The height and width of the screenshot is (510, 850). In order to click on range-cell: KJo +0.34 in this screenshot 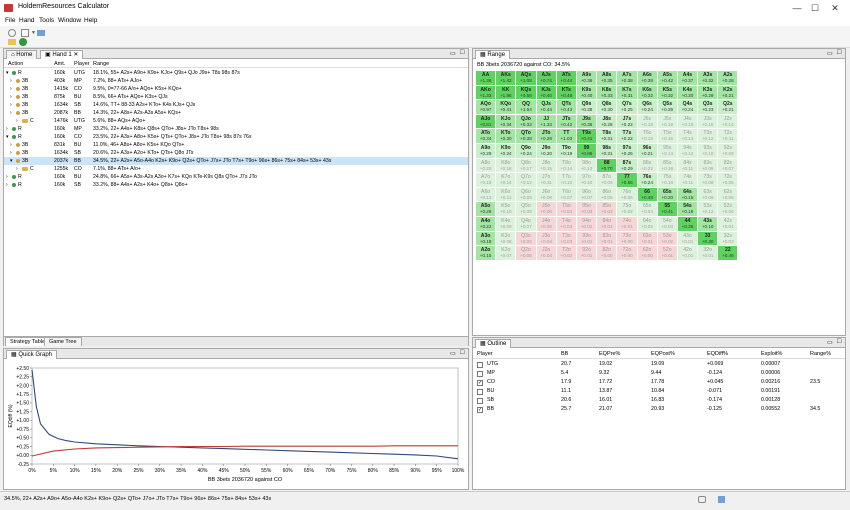, I will do `click(506, 121)`.